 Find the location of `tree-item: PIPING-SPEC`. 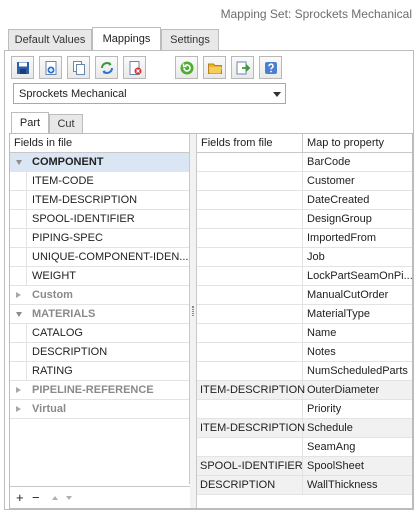

tree-item: PIPING-SPEC is located at coordinates (99, 238).